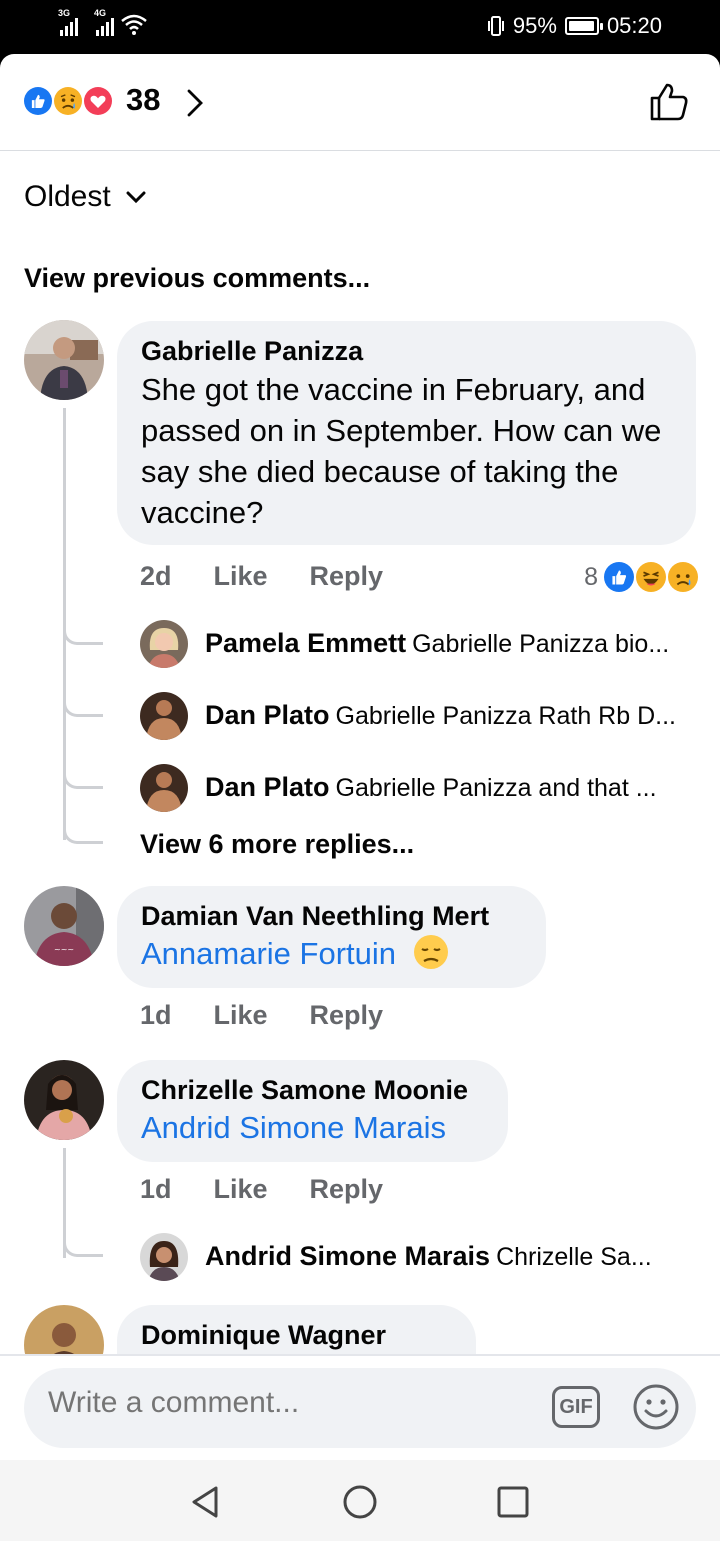 The image size is (720, 1541). Describe the element at coordinates (669, 102) in the screenshot. I see `like-post-button` at that location.